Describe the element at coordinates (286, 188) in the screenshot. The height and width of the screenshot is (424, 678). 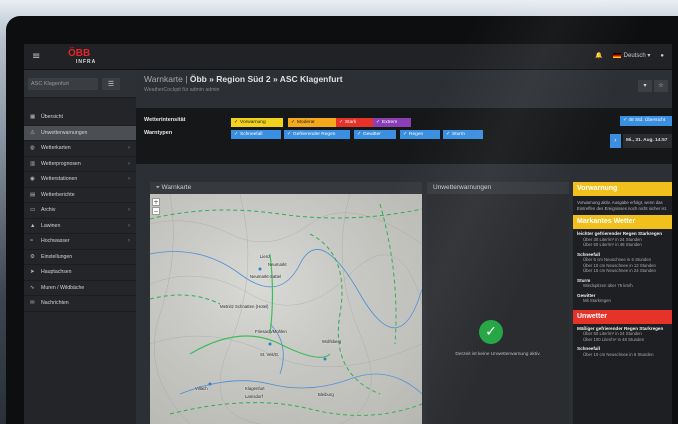
I see `map-title: ⌖ Warnkarte` at that location.